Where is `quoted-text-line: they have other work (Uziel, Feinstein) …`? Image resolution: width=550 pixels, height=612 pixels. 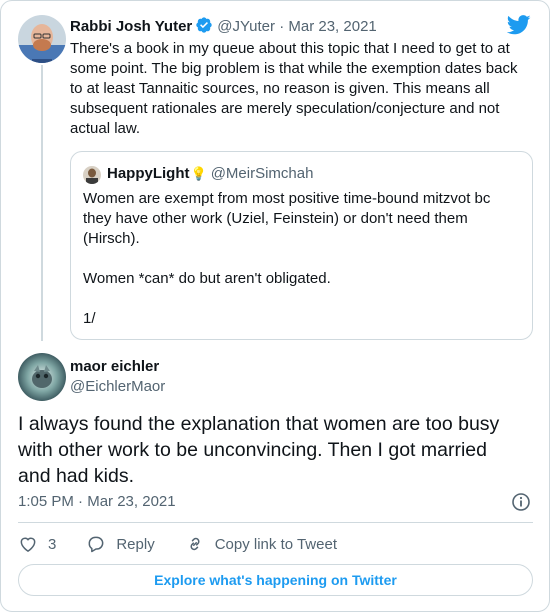
quoted-text-line: they have other work (Uziel, Feinstein) … is located at coordinates (275, 218).